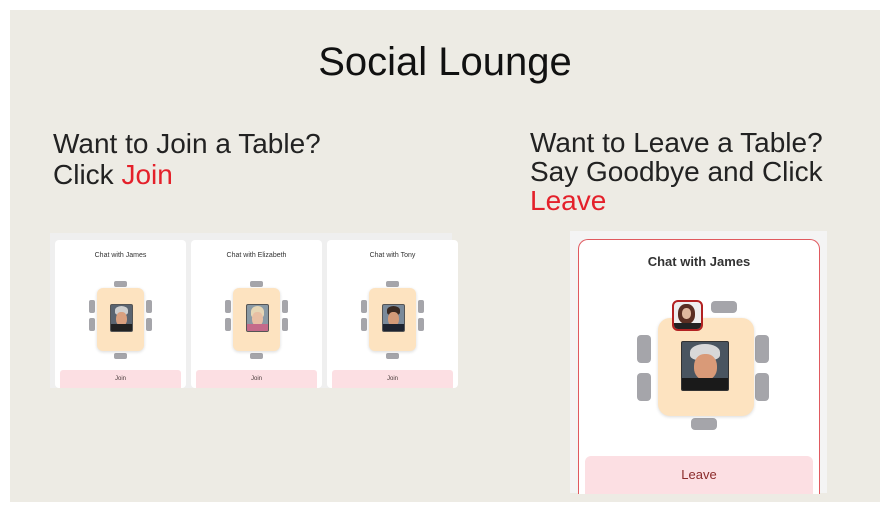 The image size is (886, 512). I want to click on participant-avatar, so click(687, 315).